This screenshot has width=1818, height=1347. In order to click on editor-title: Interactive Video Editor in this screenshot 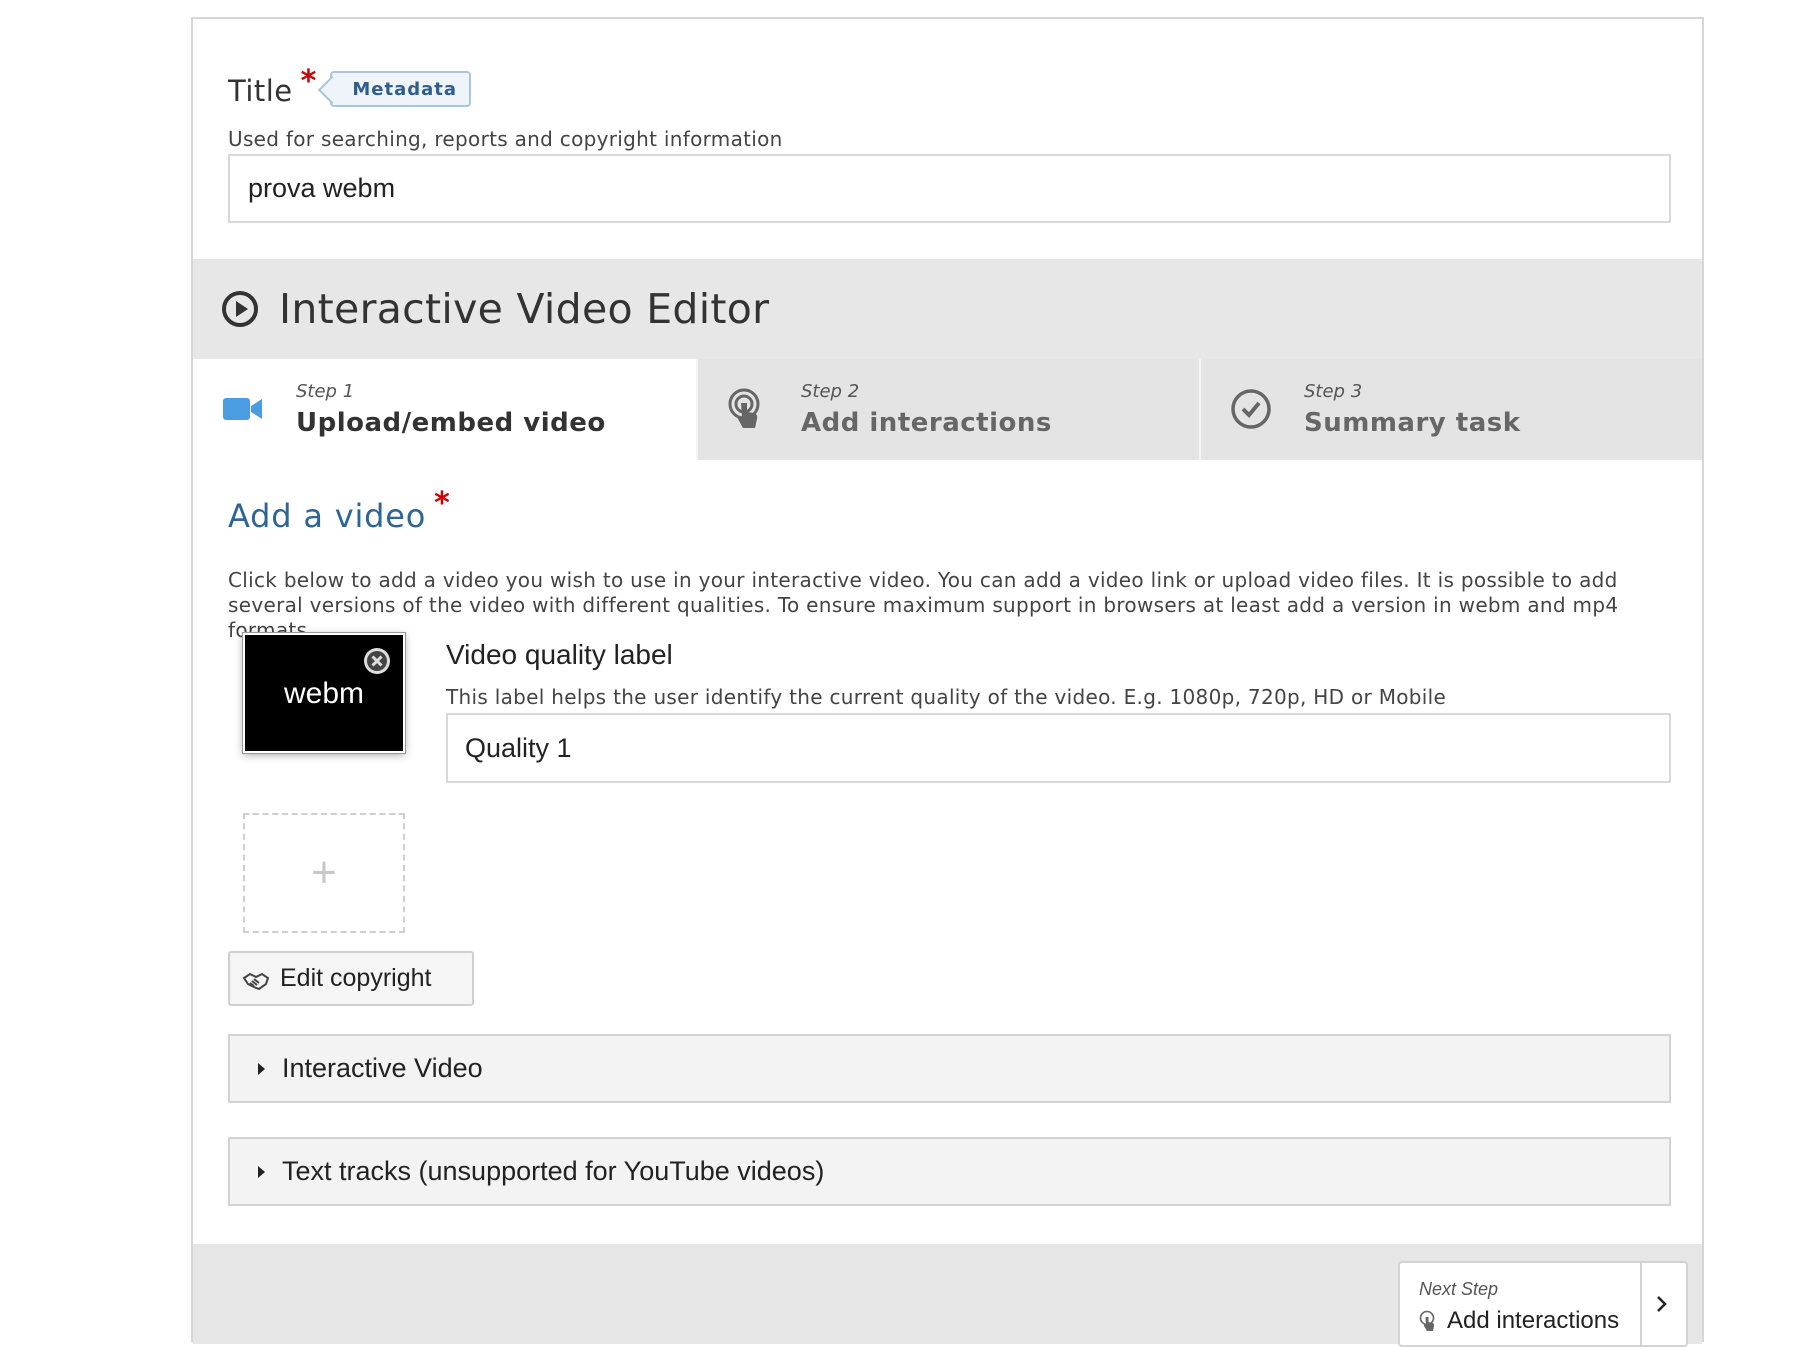, I will do `click(524, 309)`.